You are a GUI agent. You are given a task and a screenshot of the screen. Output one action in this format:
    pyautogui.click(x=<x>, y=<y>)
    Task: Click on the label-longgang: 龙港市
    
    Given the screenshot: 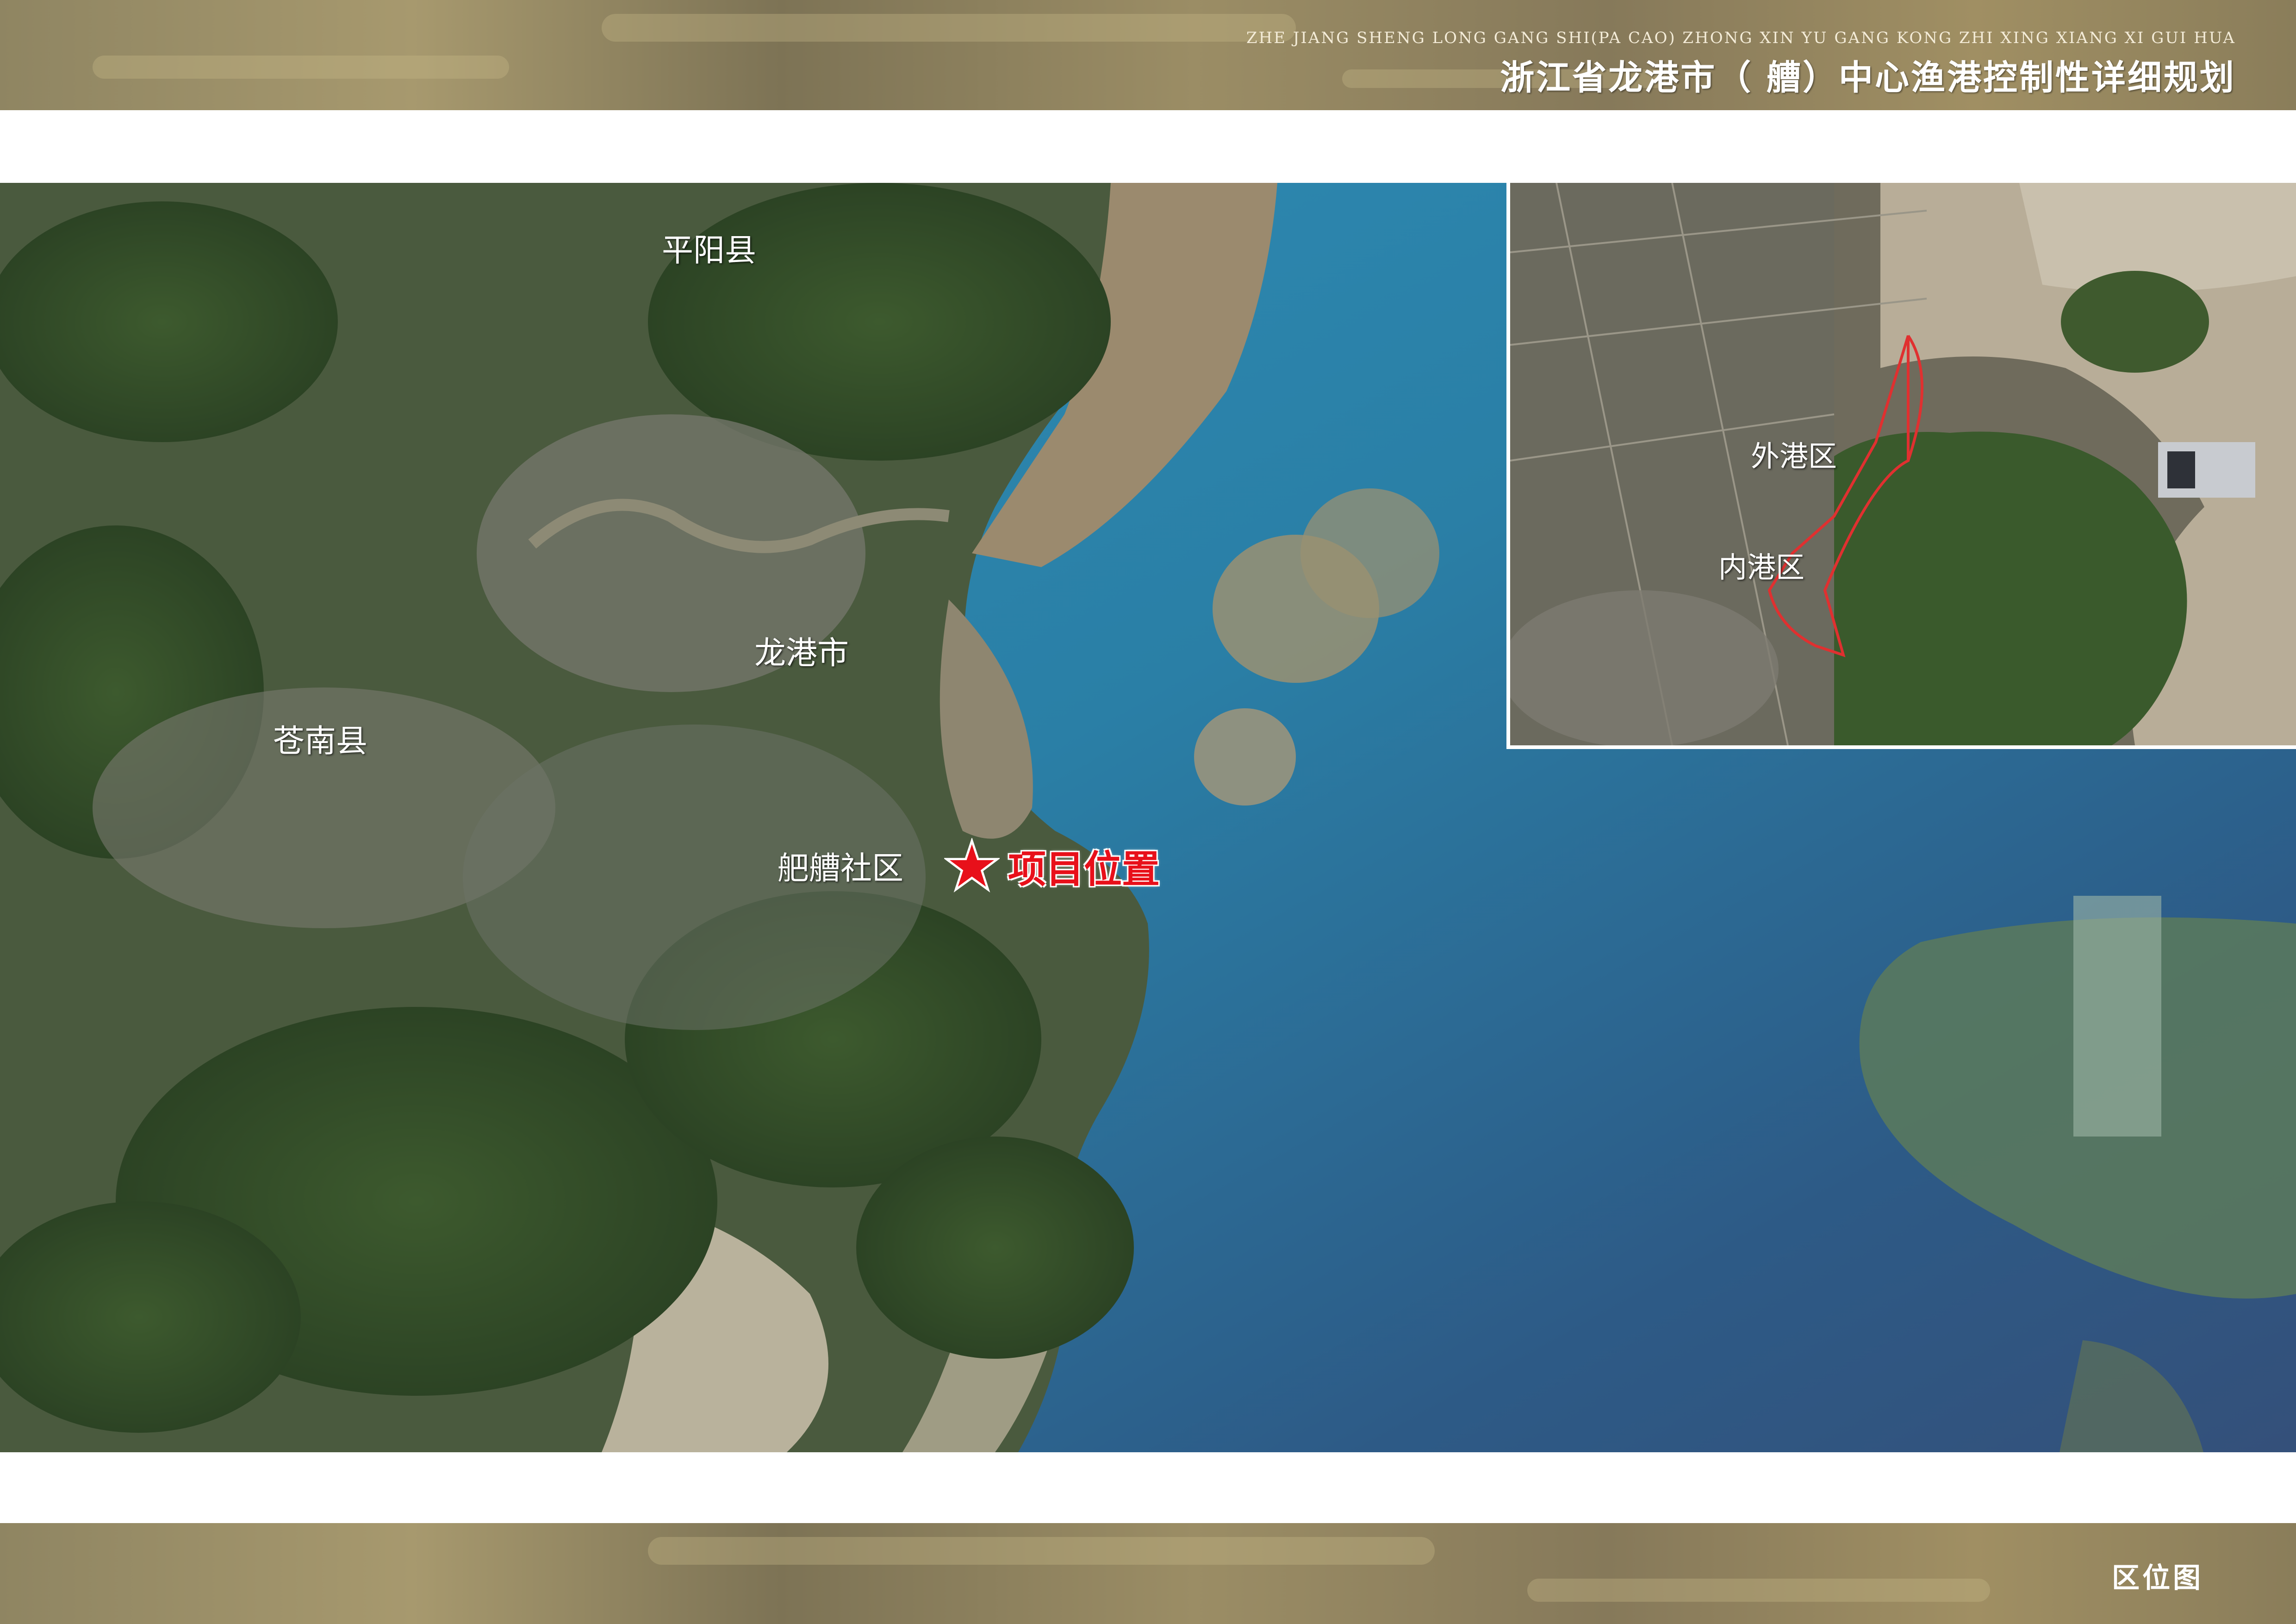 What is the action you would take?
    pyautogui.click(x=801, y=653)
    